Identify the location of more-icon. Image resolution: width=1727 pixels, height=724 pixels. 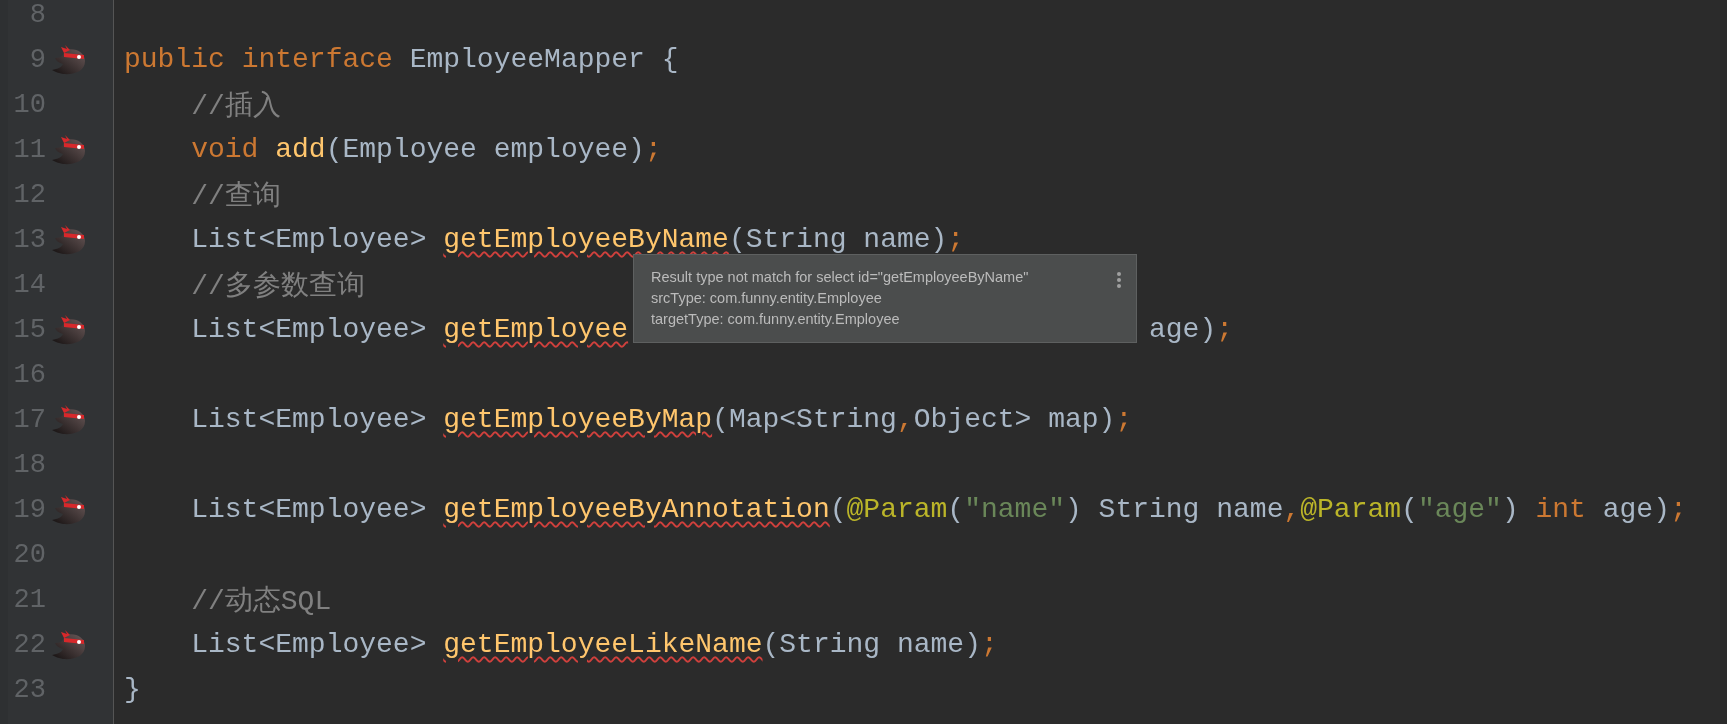
(1119, 280).